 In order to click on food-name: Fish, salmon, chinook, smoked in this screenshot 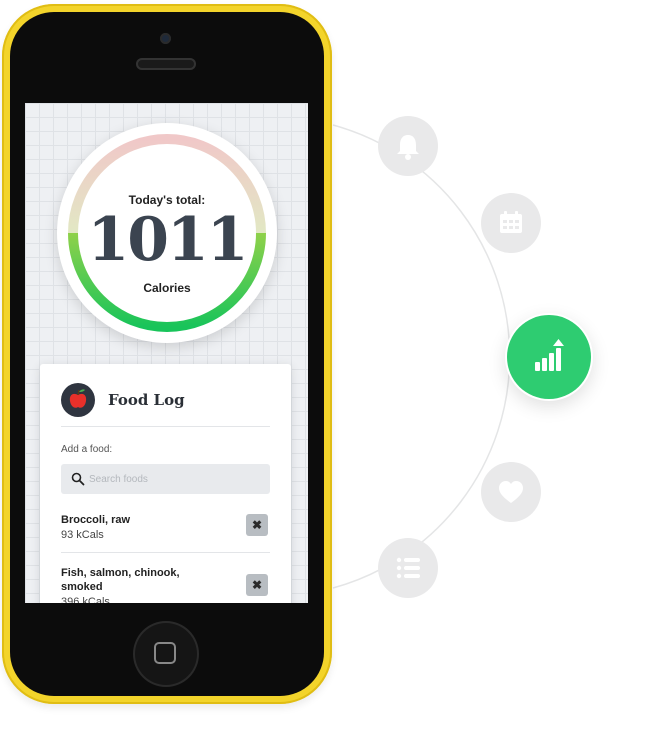, I will do `click(120, 580)`.